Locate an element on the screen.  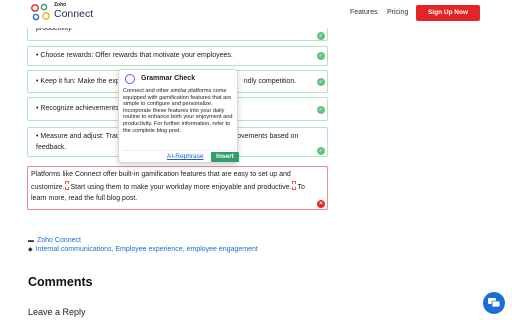
leave-reply-heading: Leave a Reply is located at coordinates (57, 312).